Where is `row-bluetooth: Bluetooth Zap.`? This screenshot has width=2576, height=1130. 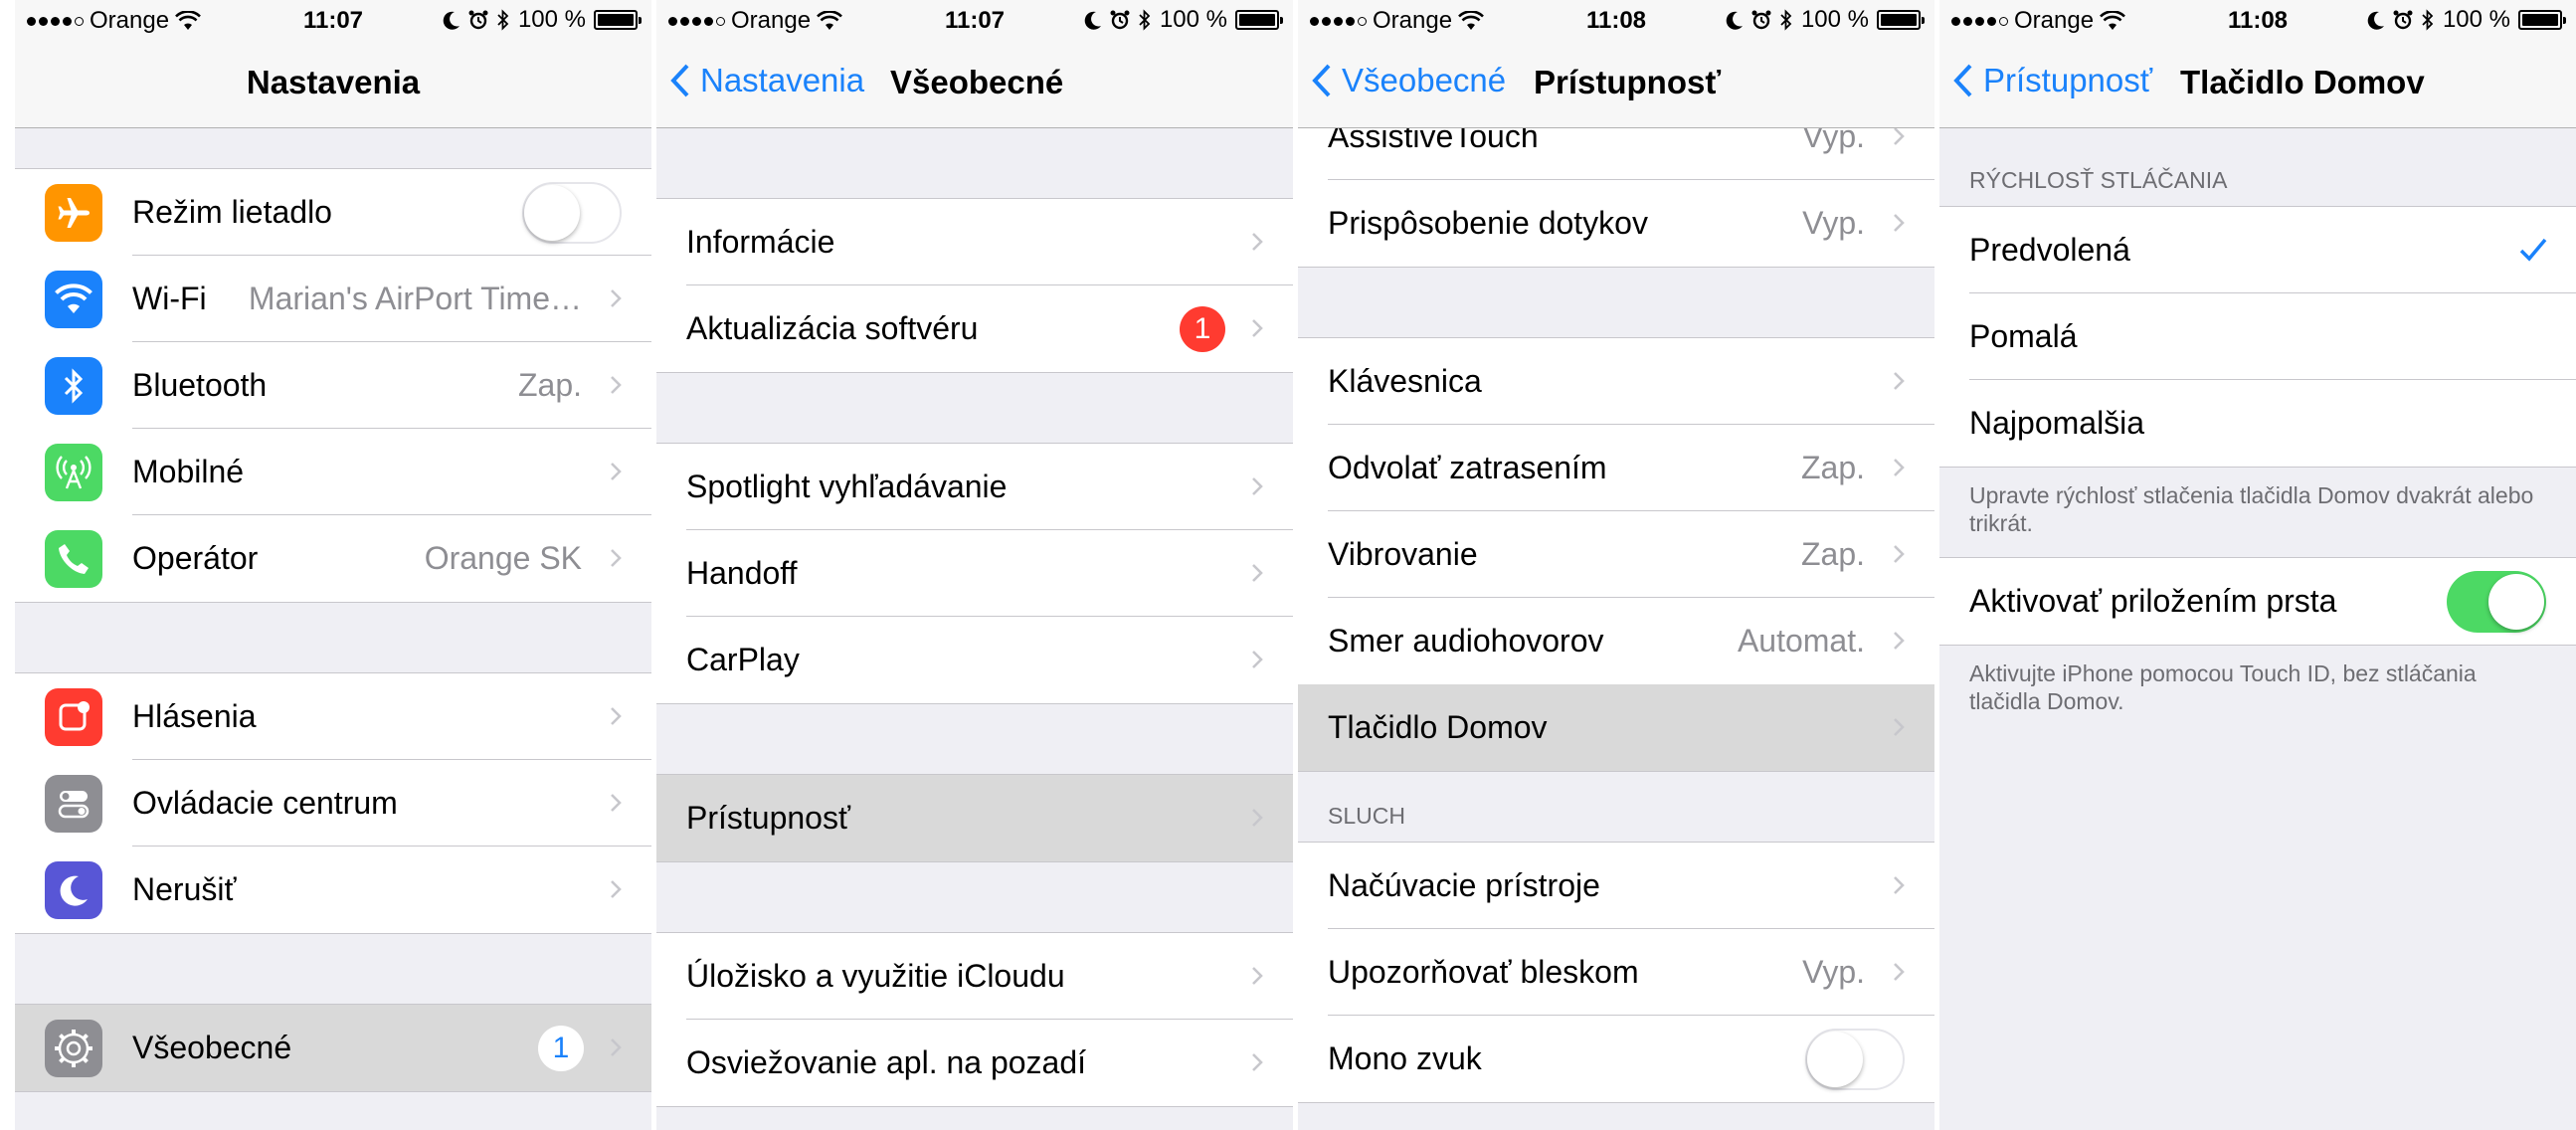
row-bluetooth: Bluetooth Zap. is located at coordinates (333, 385).